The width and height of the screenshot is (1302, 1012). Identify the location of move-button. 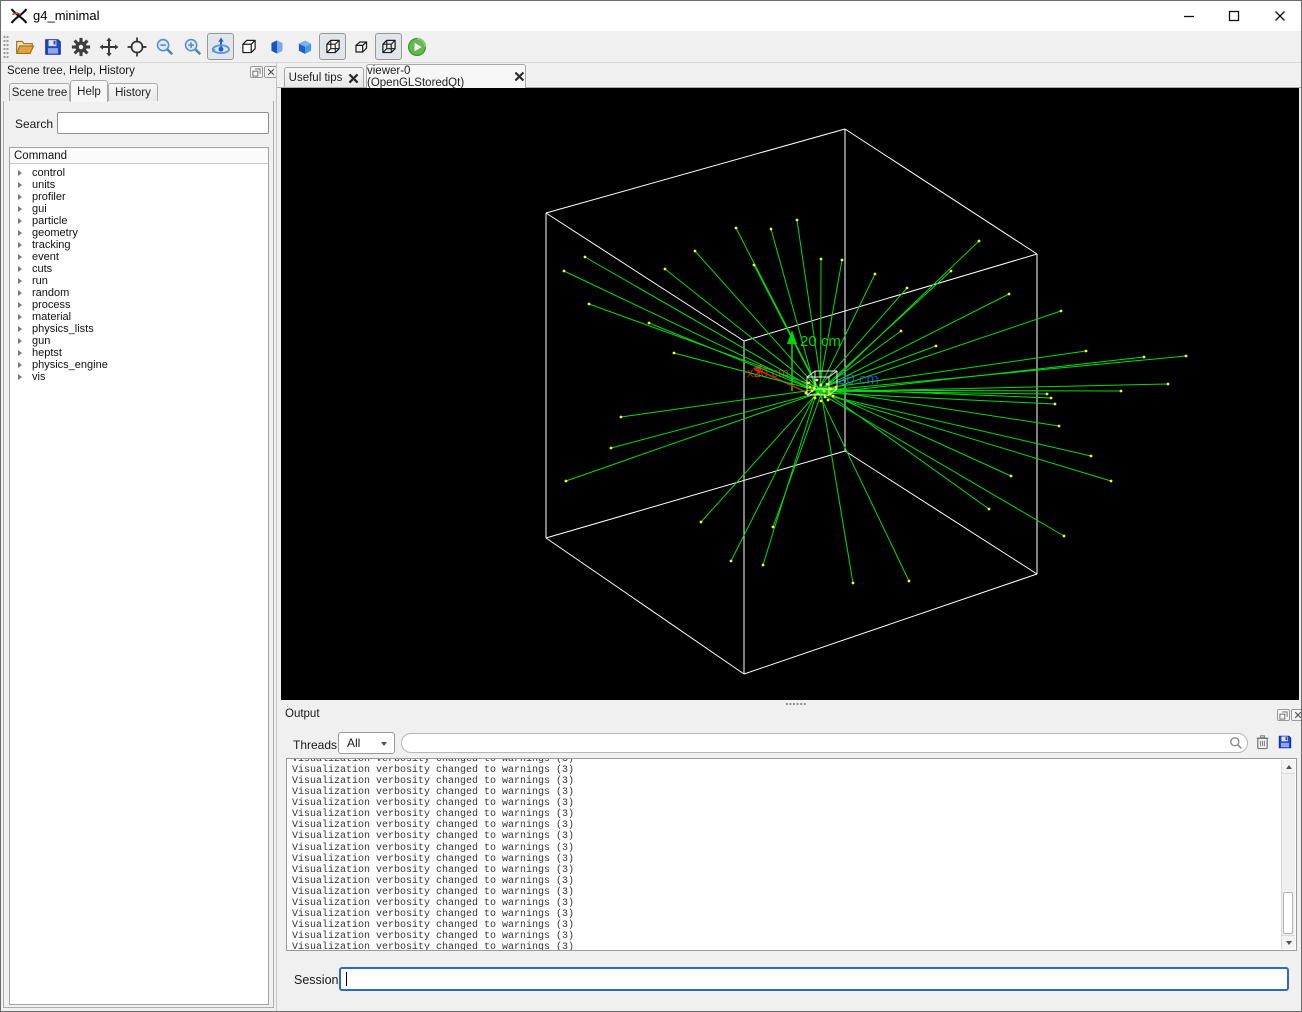
(108, 46).